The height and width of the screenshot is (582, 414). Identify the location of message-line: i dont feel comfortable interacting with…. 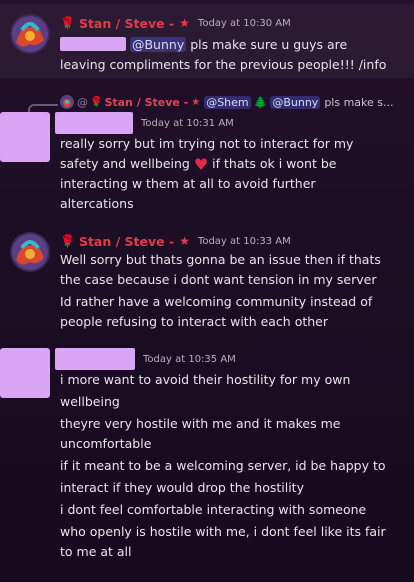
(213, 509).